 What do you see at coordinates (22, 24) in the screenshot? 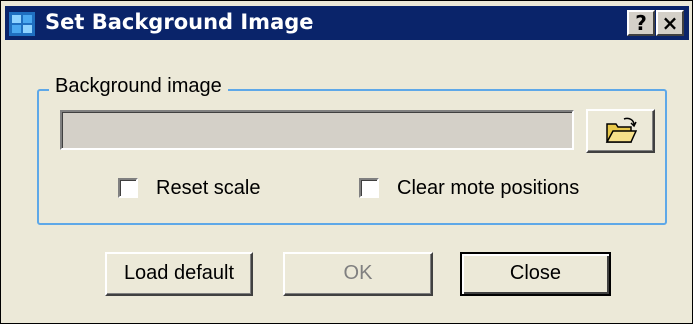
I see `app-icon` at bounding box center [22, 24].